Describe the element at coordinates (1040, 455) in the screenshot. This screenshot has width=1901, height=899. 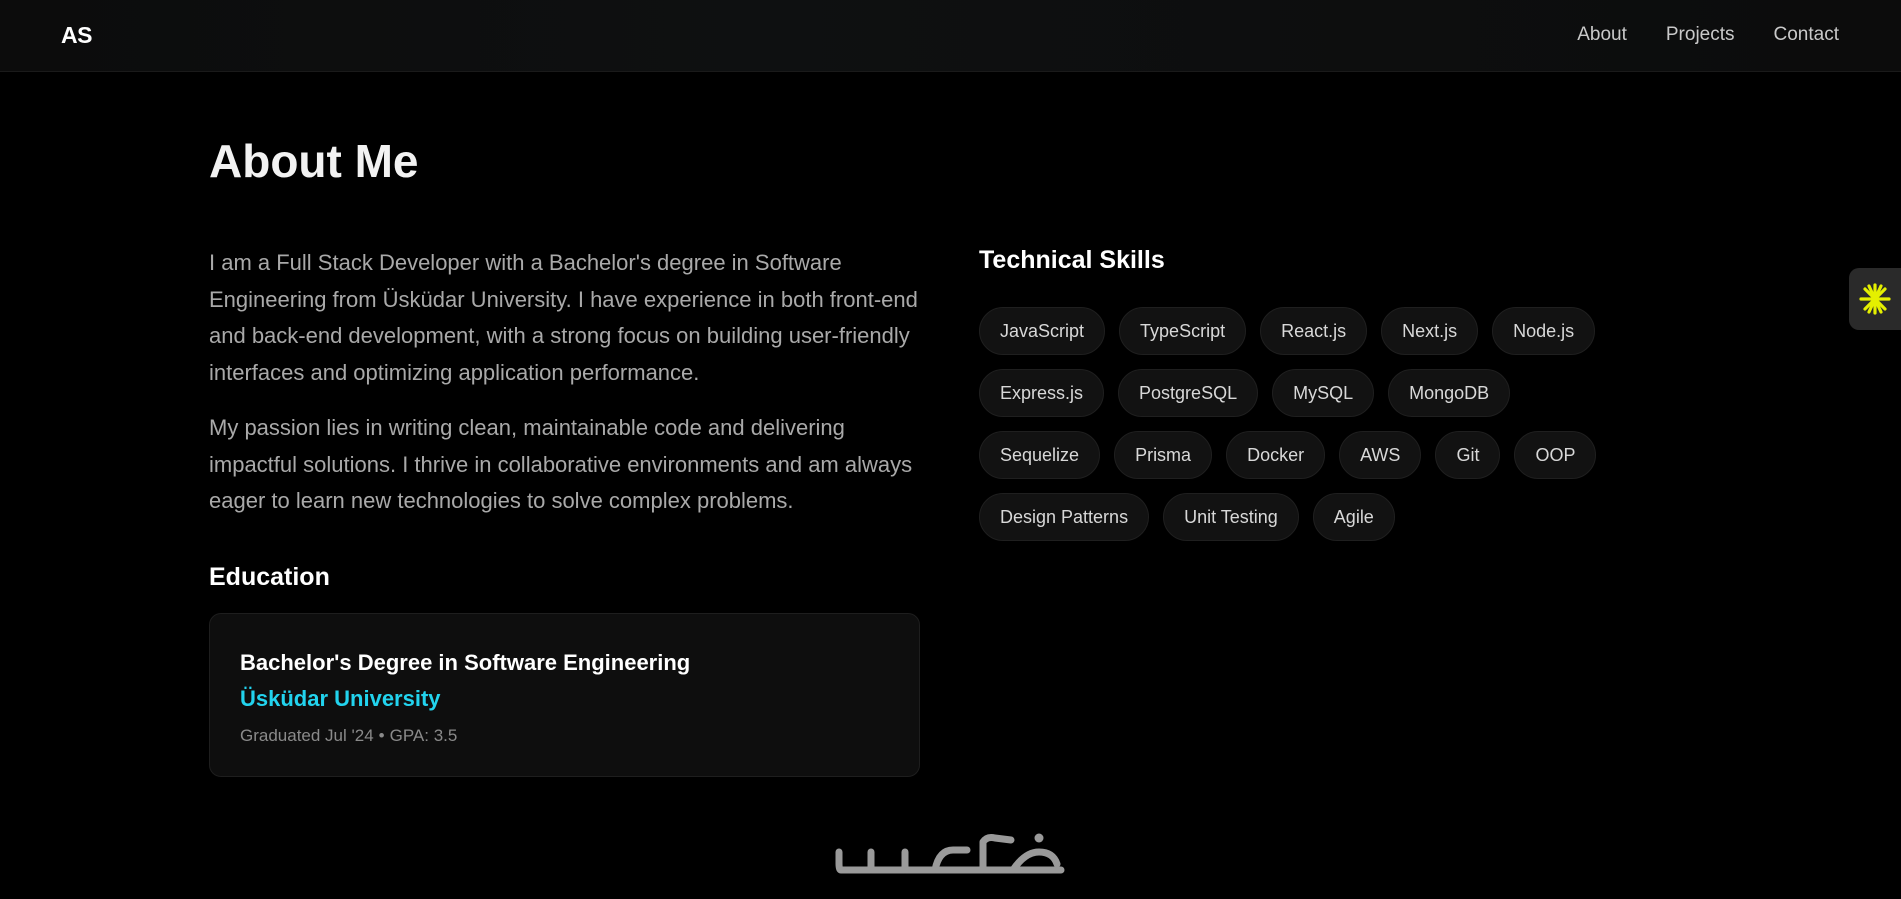
I see `skill-chip: Sequelize` at that location.